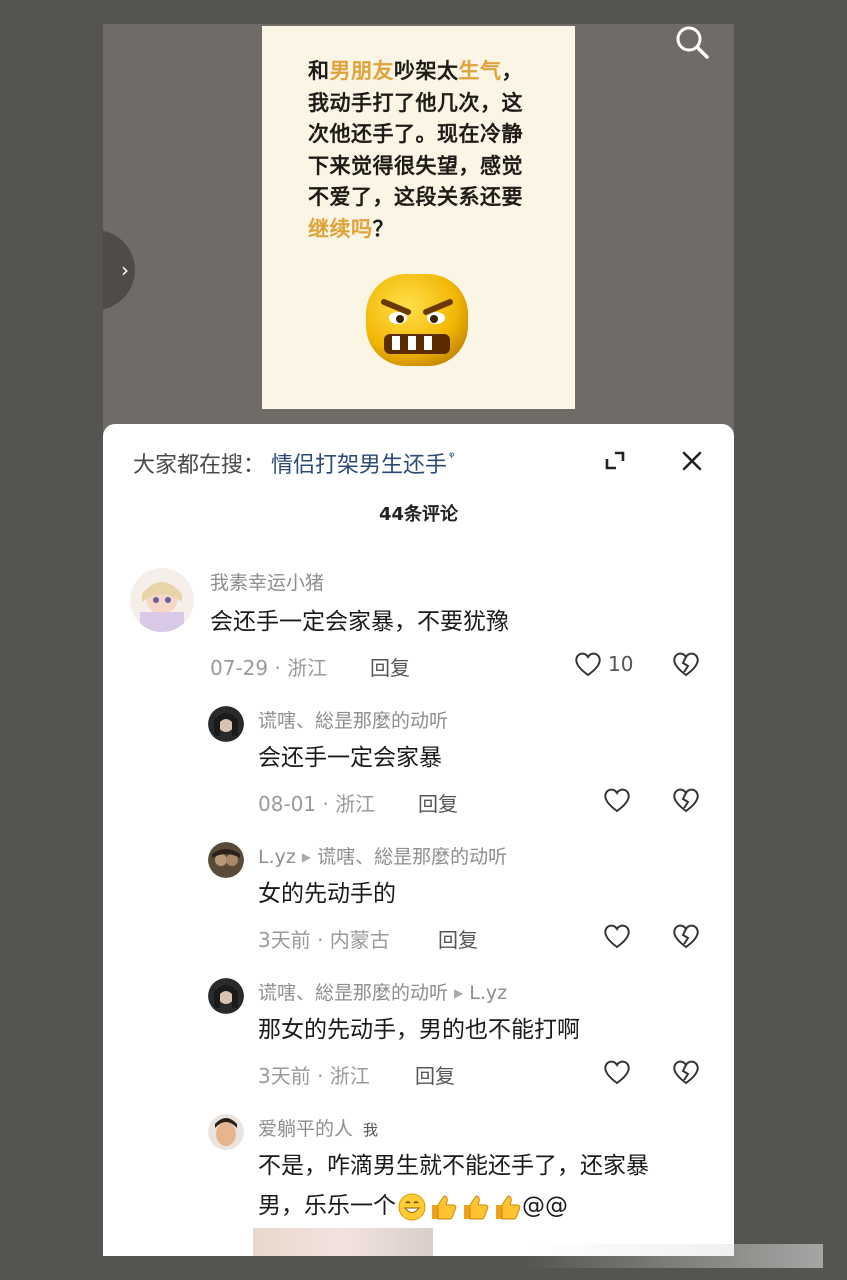 Image resolution: width=847 pixels, height=1280 pixels. I want to click on comment-count: 44条评论, so click(418, 514).